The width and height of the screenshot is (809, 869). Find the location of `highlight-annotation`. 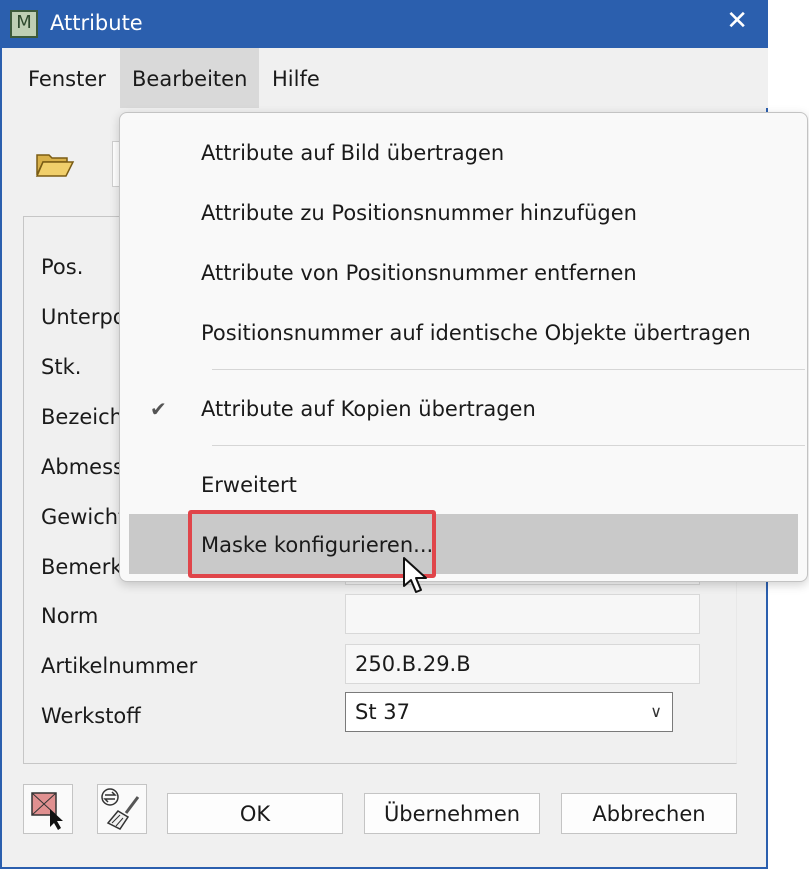

highlight-annotation is located at coordinates (312, 544).